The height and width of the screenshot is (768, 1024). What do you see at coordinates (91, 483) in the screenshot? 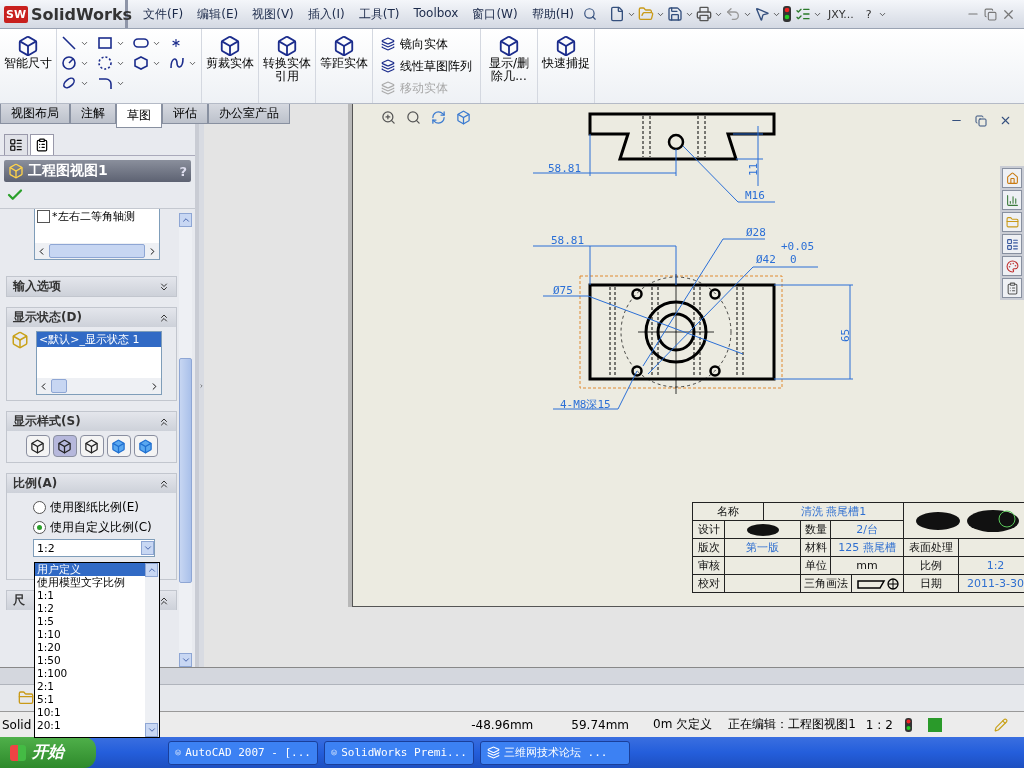
I see `section-header: 比例(A)` at bounding box center [91, 483].